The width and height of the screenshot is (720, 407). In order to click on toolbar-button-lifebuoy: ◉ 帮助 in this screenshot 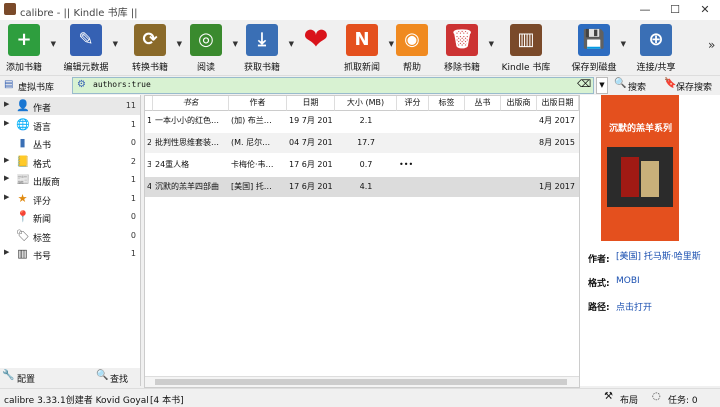, I will do `click(412, 47)`.